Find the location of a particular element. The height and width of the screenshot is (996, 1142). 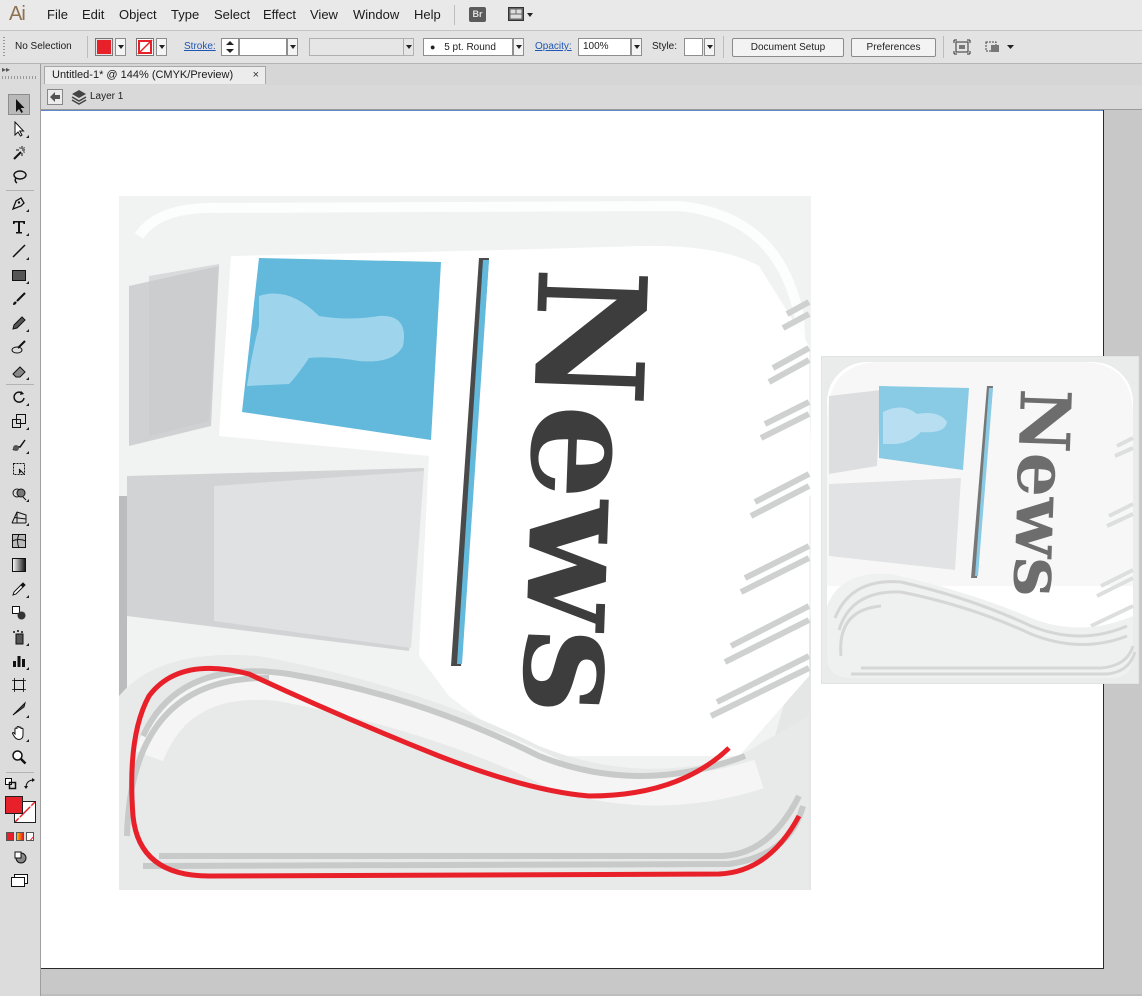

stroke-weight-stepper is located at coordinates (230, 47).